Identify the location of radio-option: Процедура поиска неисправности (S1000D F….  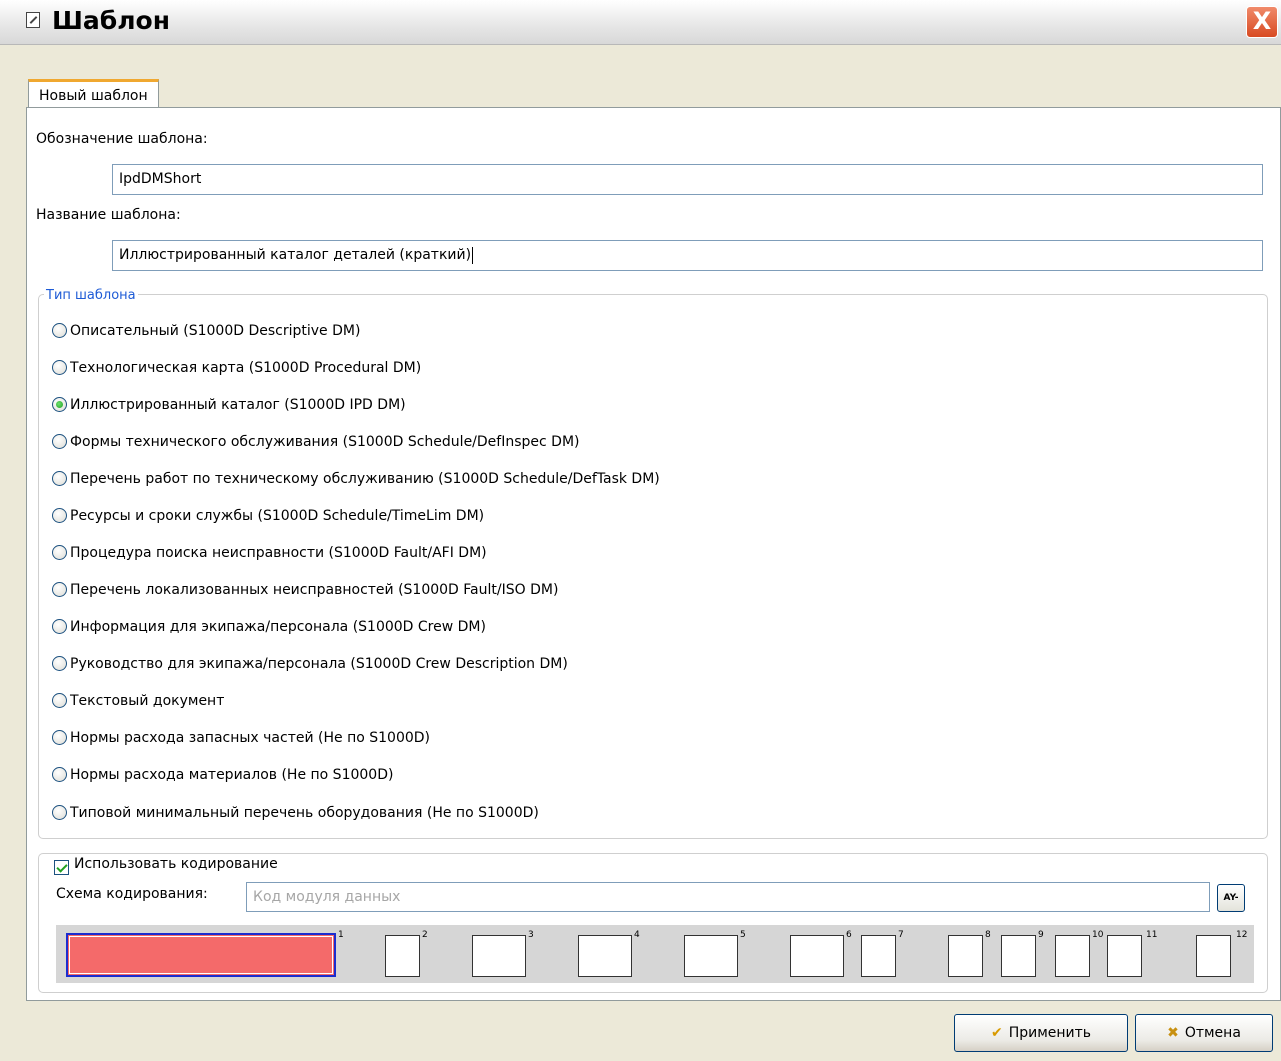
(269, 553).